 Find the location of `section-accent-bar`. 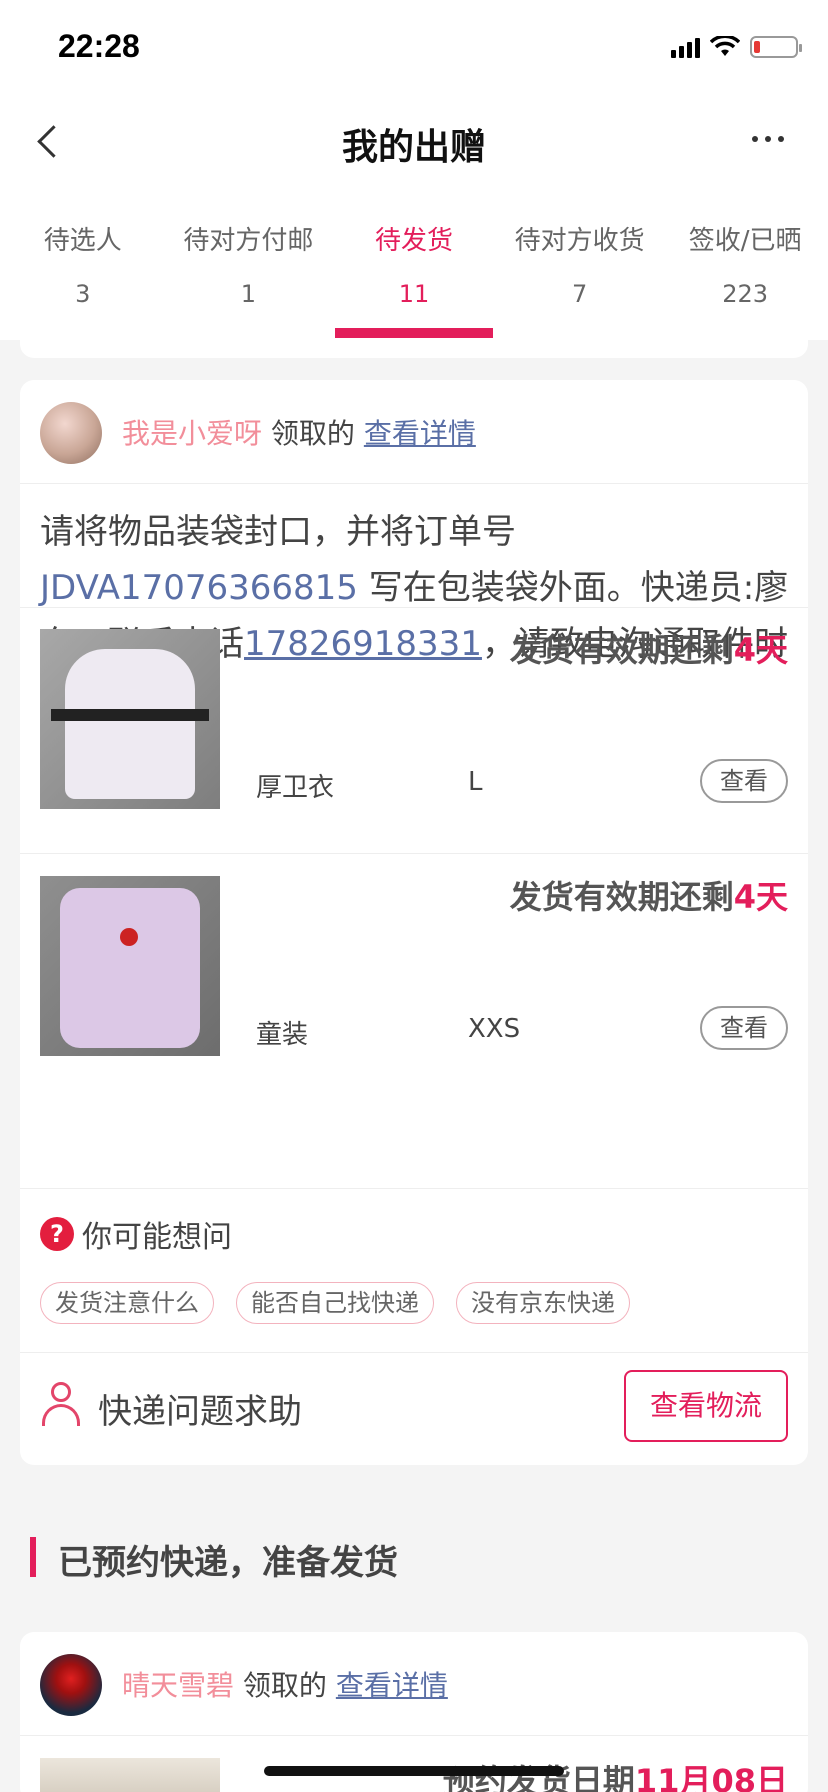

section-accent-bar is located at coordinates (33, 1557).